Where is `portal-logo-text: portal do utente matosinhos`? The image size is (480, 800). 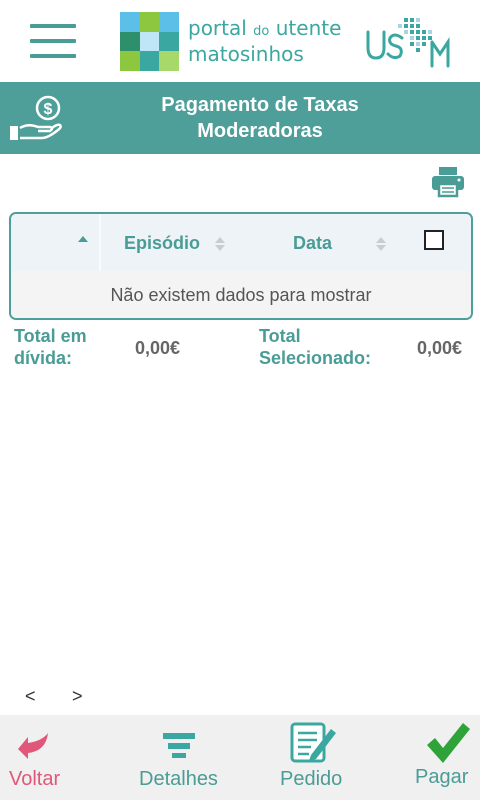 portal-logo-text: portal do utente matosinhos is located at coordinates (264, 41).